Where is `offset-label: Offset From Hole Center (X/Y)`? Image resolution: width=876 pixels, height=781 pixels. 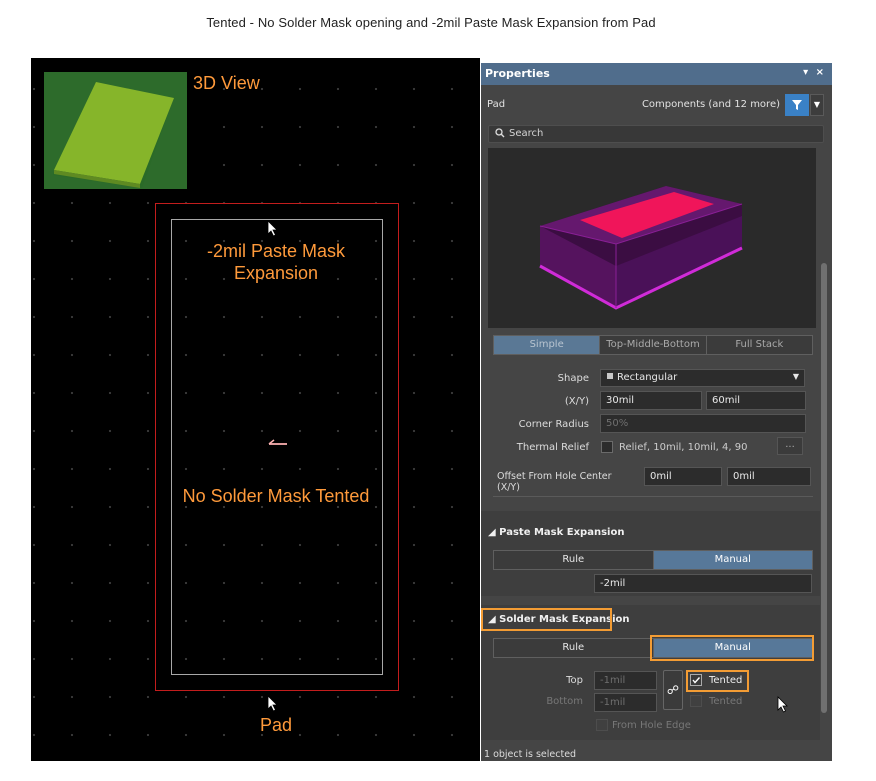 offset-label: Offset From Hole Center (X/Y) is located at coordinates (554, 482).